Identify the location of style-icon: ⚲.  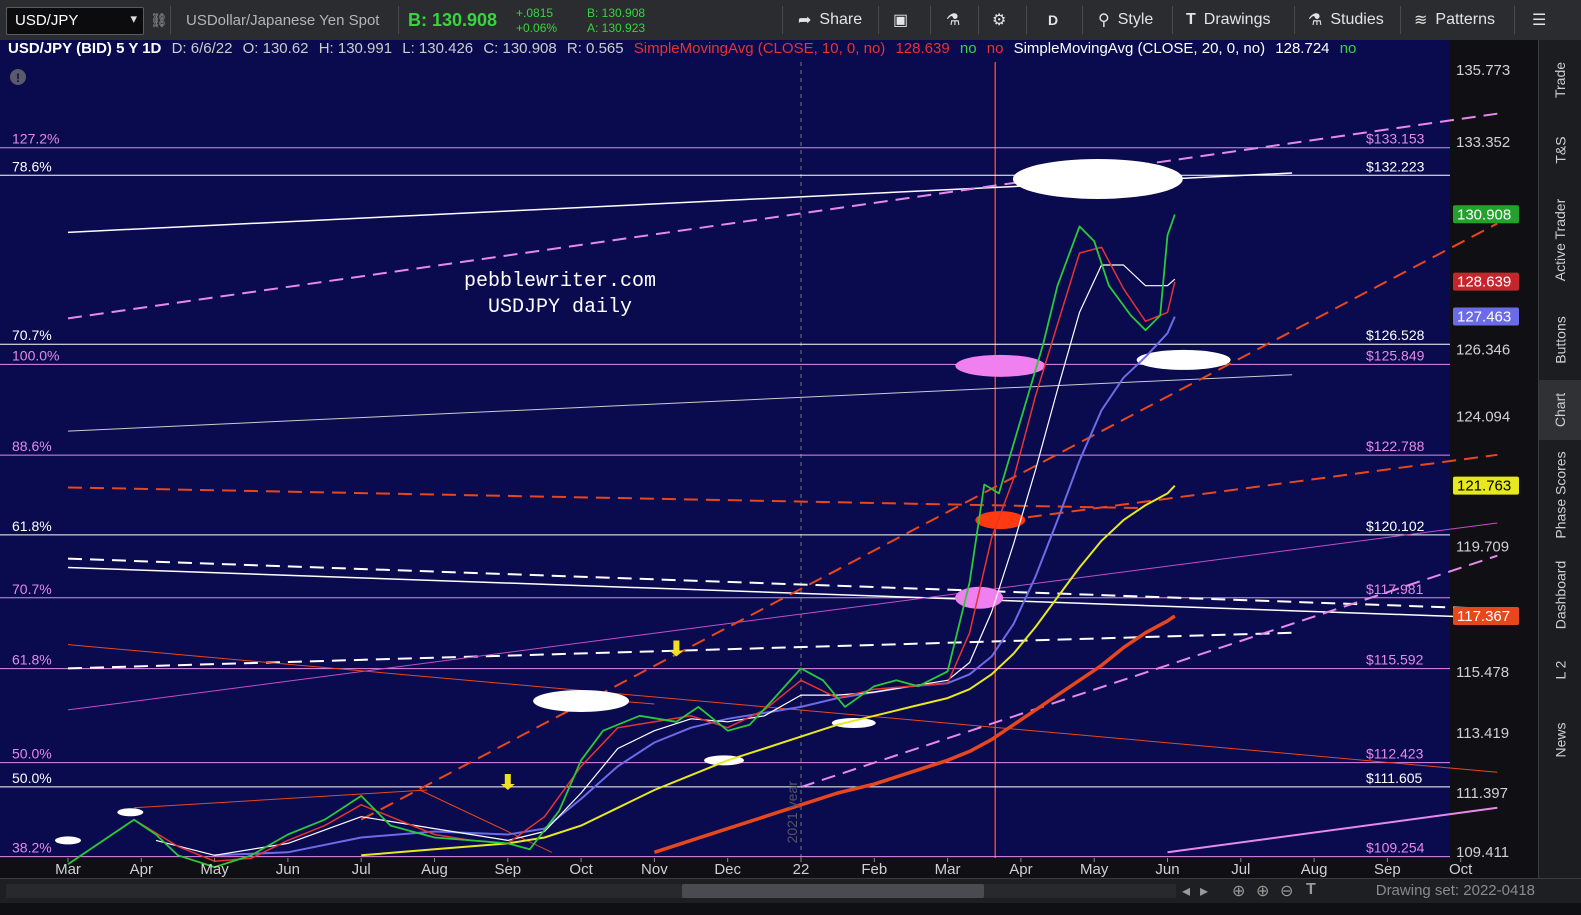
(1104, 20).